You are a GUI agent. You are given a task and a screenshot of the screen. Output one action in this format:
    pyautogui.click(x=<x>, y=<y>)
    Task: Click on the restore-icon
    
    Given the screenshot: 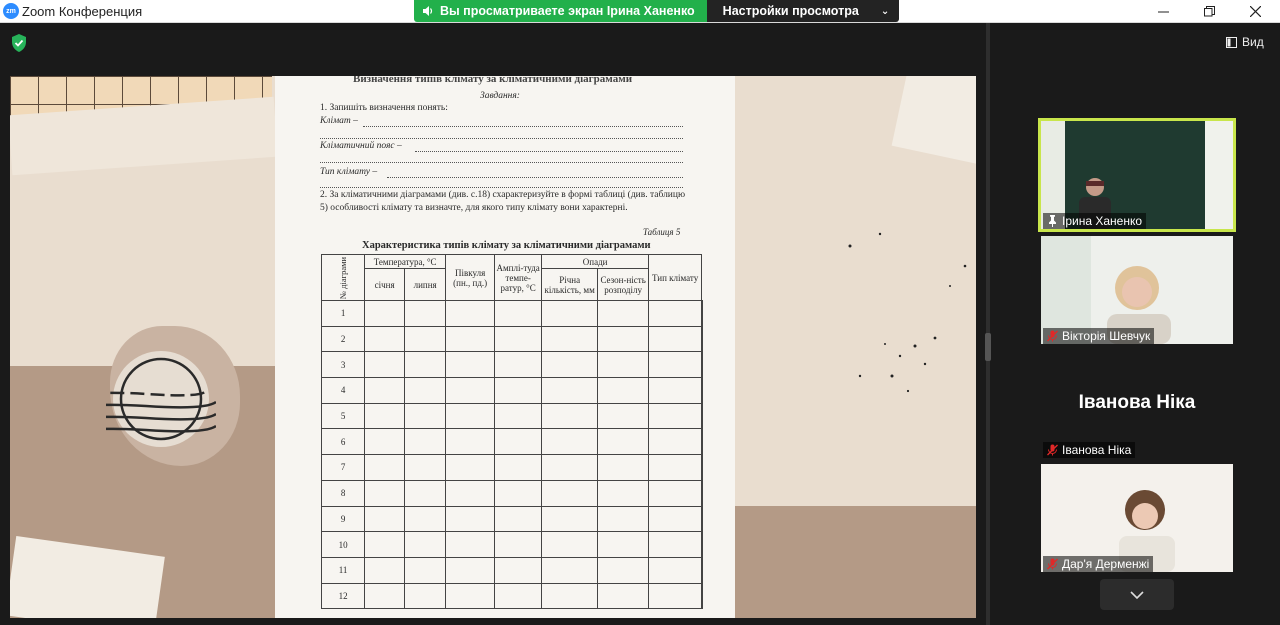 What is the action you would take?
    pyautogui.click(x=1209, y=11)
    